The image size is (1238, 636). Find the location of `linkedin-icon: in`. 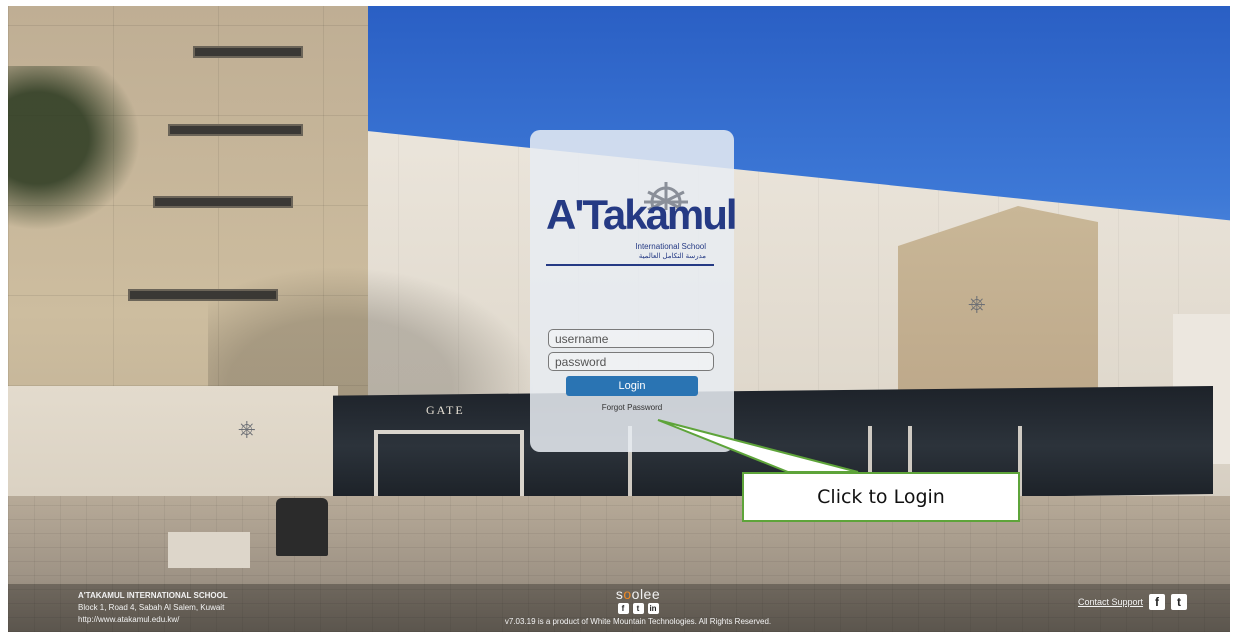

linkedin-icon: in is located at coordinates (653, 608).